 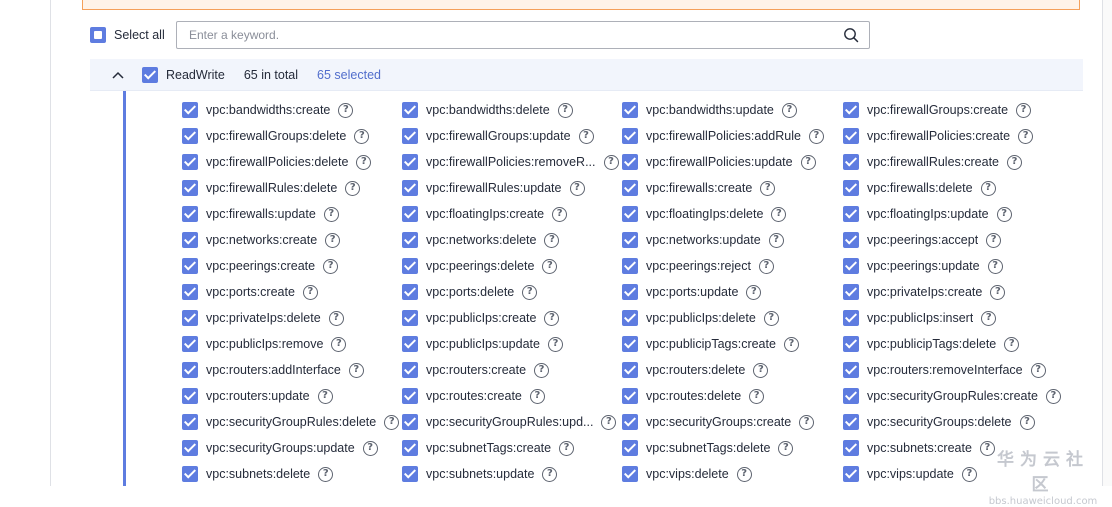 I want to click on permission-item: vpc:firewalls:create?, so click(x=732, y=188).